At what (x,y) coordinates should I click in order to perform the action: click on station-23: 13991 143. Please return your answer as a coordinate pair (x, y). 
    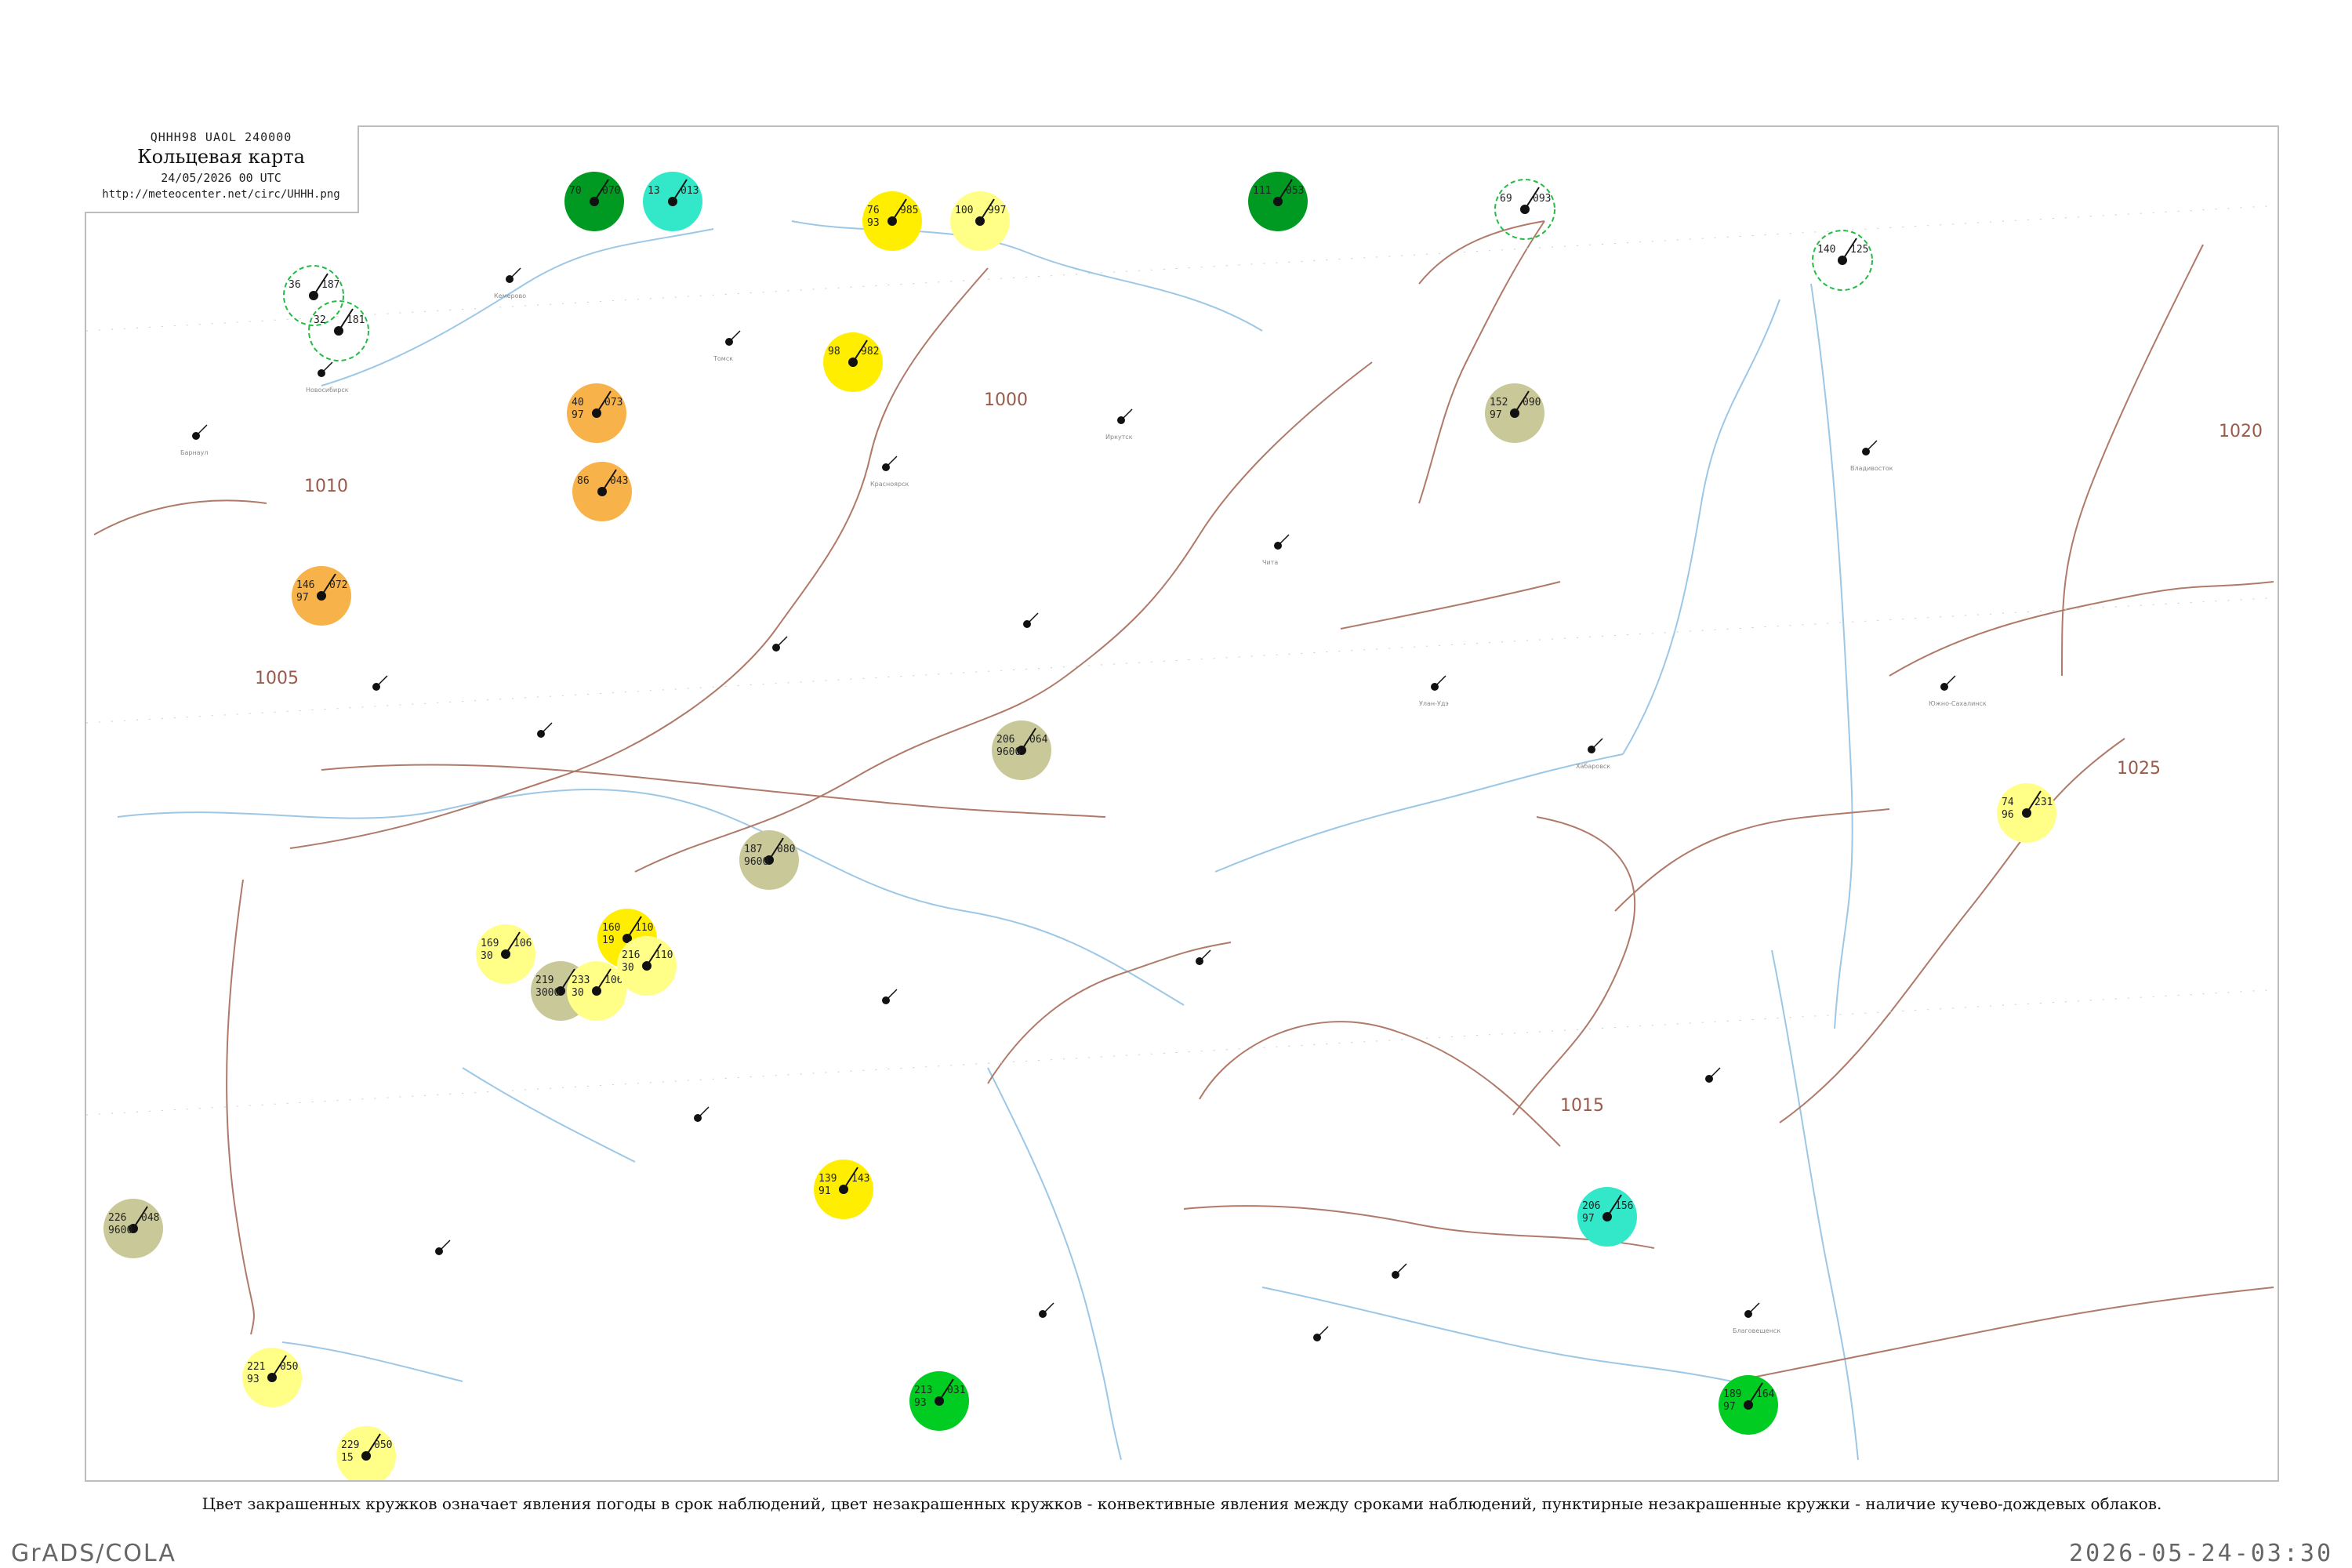
    Looking at the image, I should click on (843, 1189).